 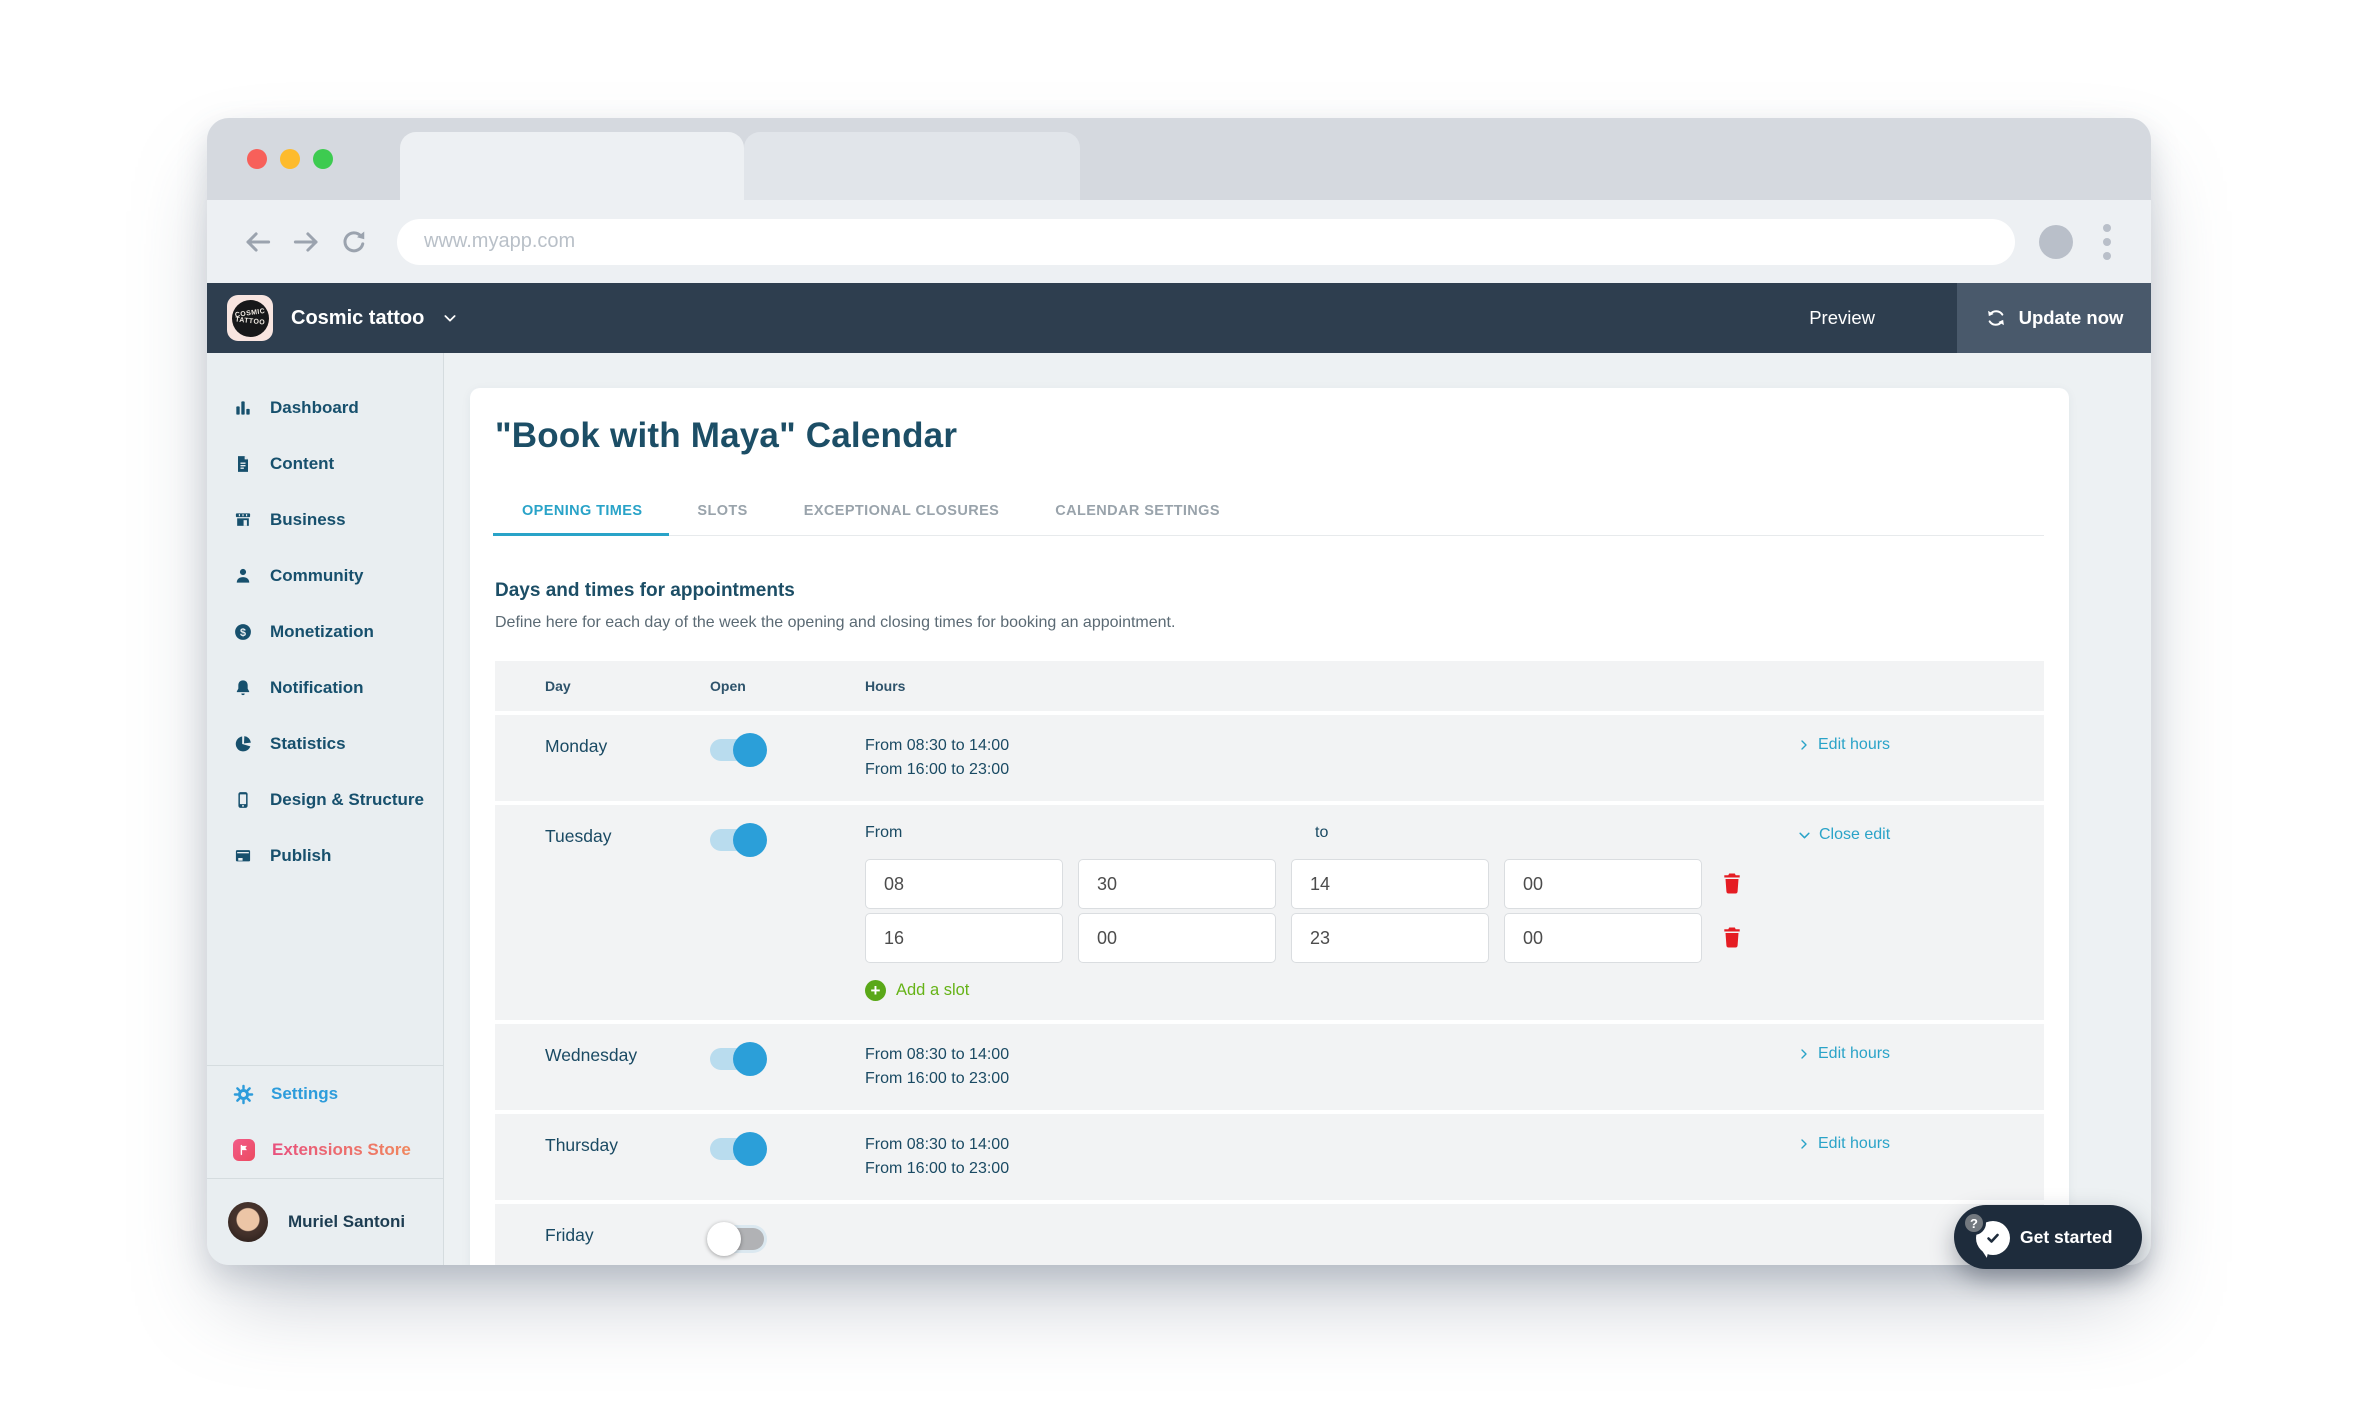 I want to click on help-chat-icon: ?, so click(x=1986, y=1233).